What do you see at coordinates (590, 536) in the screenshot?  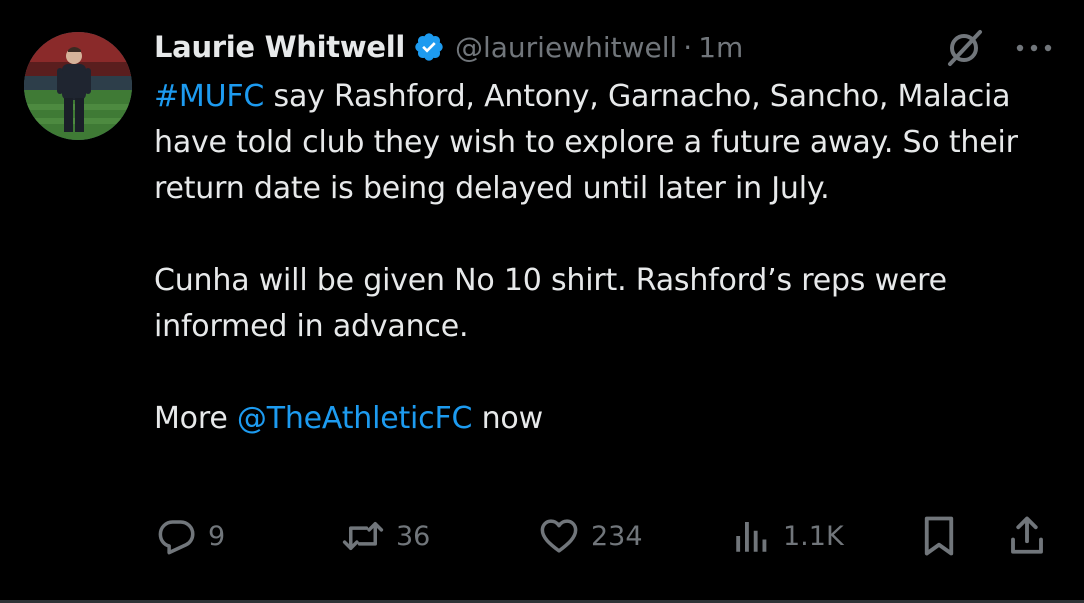 I see `like-button: 234` at bounding box center [590, 536].